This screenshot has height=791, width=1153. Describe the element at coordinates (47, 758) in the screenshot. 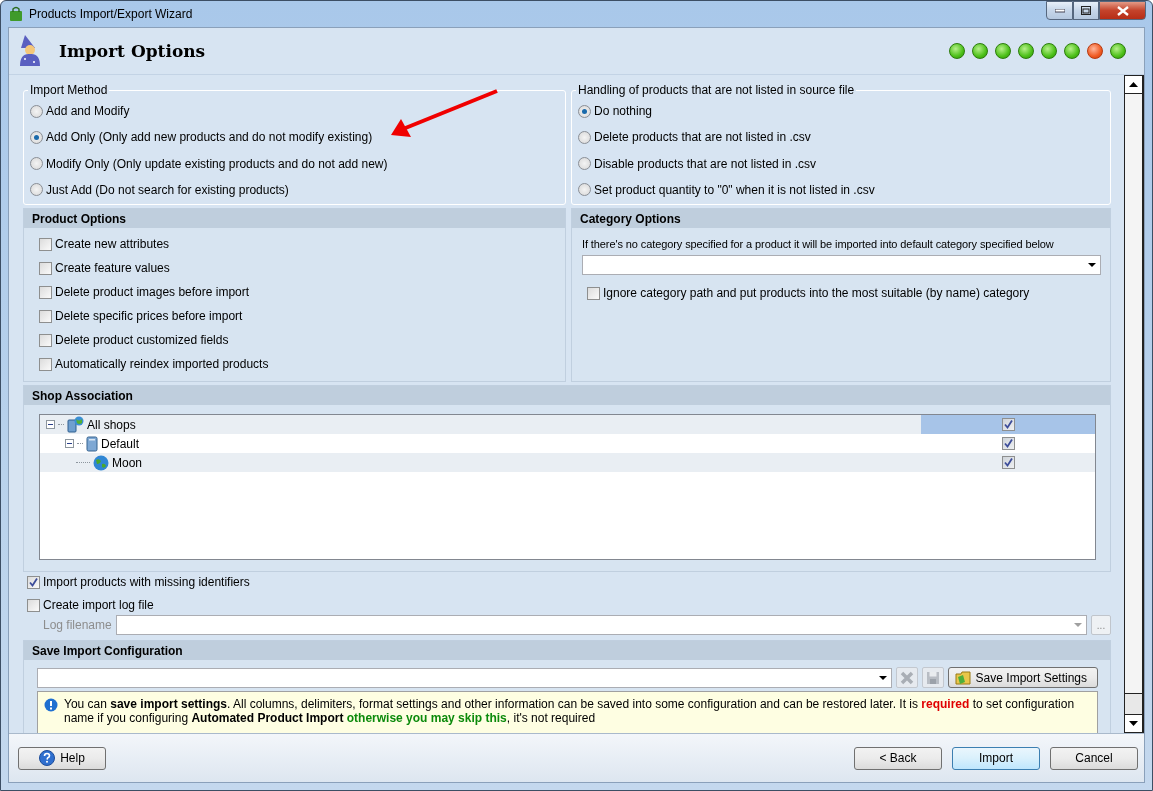

I see `help-icon` at that location.